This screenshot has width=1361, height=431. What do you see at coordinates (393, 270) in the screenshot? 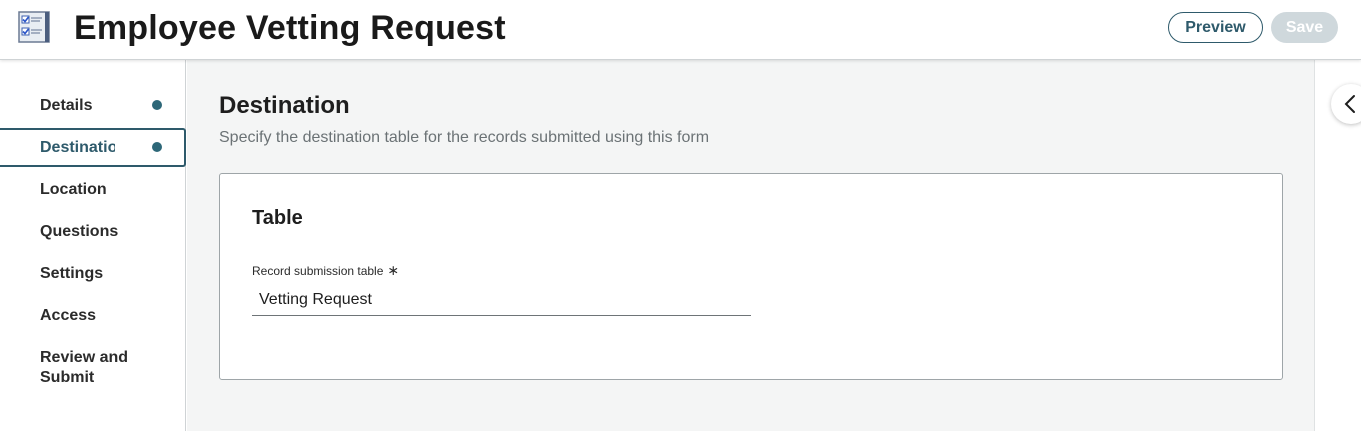
I see `required-asterisk-icon: ∗` at bounding box center [393, 270].